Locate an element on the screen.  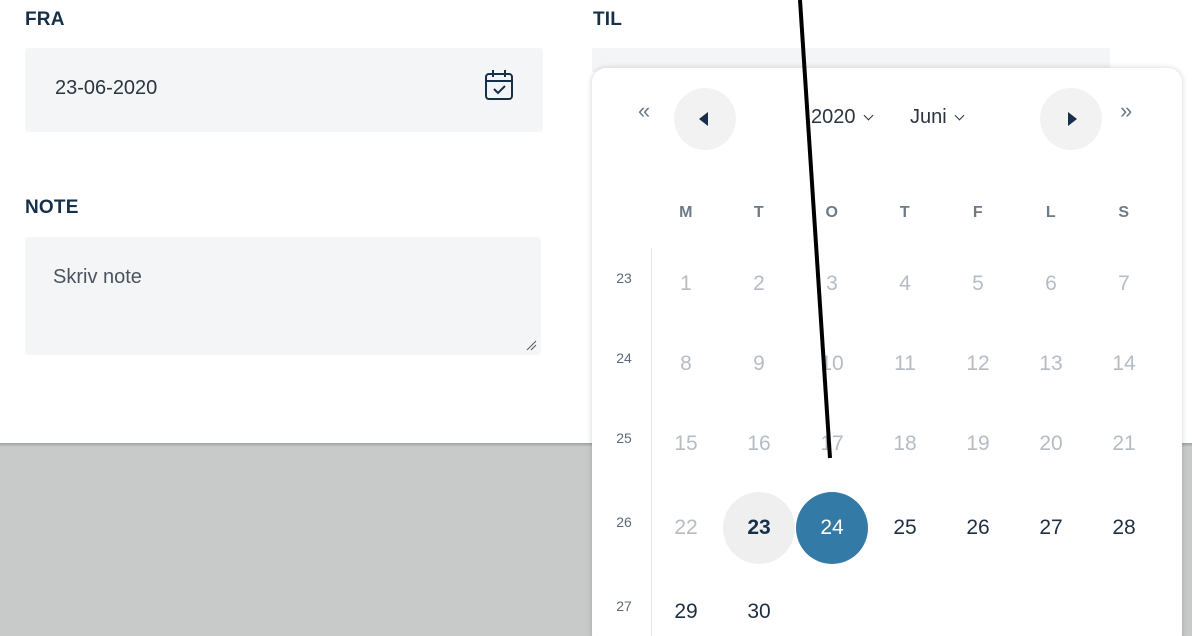
calendar-day: 15 is located at coordinates (686, 444).